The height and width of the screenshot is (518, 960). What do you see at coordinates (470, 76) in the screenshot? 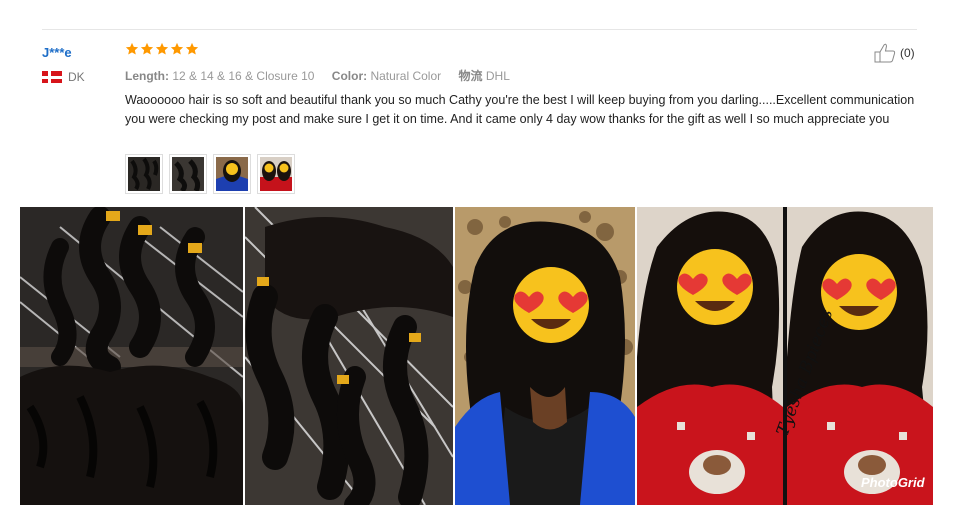
I see `shipping-label: 物流` at bounding box center [470, 76].